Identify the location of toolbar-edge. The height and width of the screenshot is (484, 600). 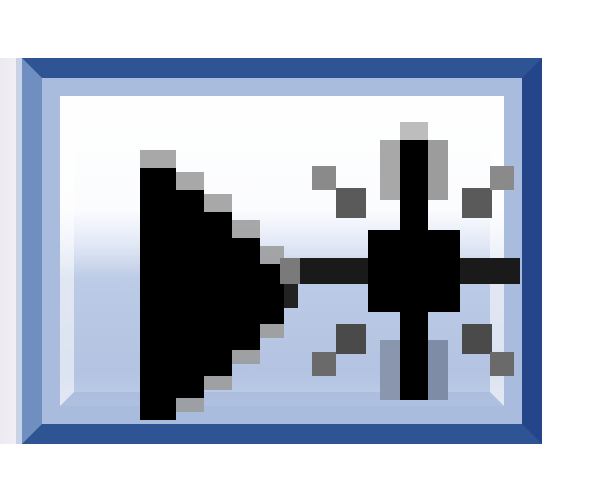
(11, 251).